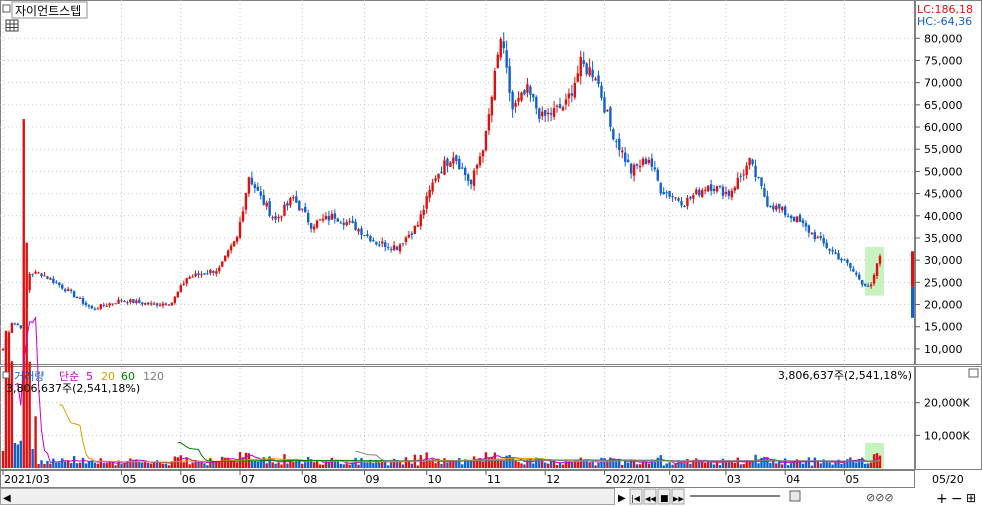  I want to click on scrollbar, so click(307, 496).